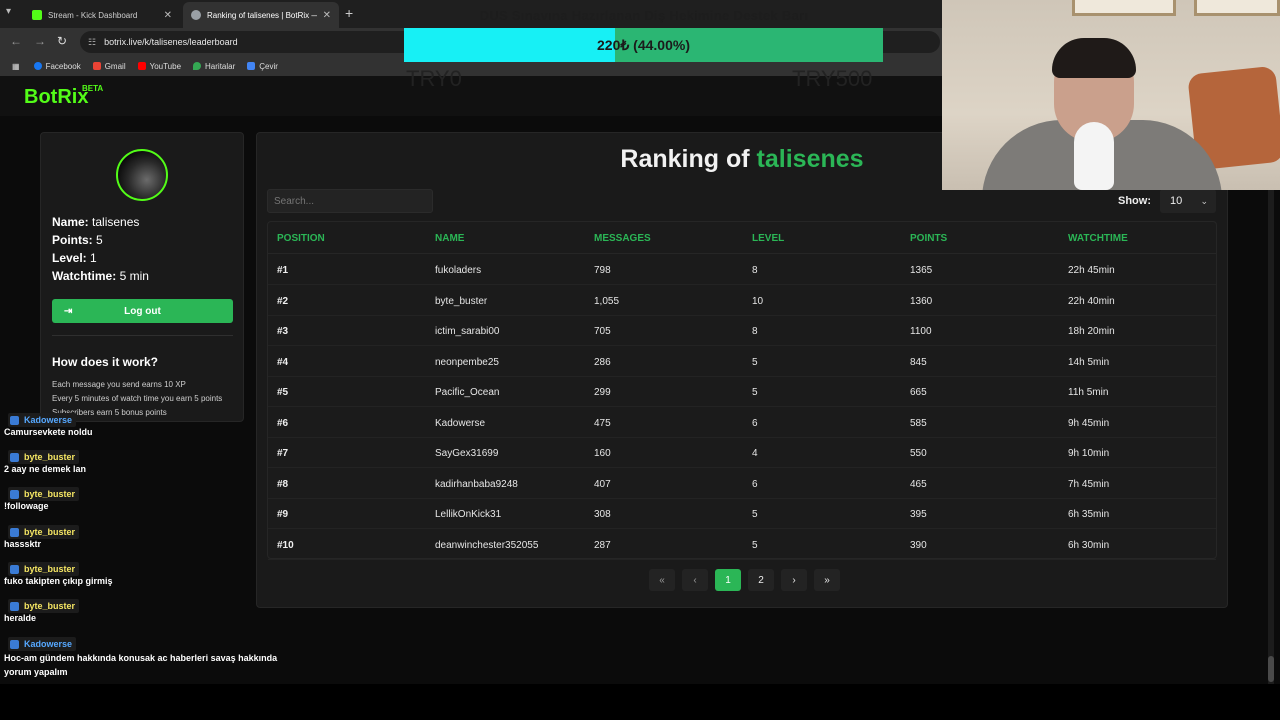  What do you see at coordinates (768, 238) in the screenshot?
I see `column-header-level: LEVEL` at bounding box center [768, 238].